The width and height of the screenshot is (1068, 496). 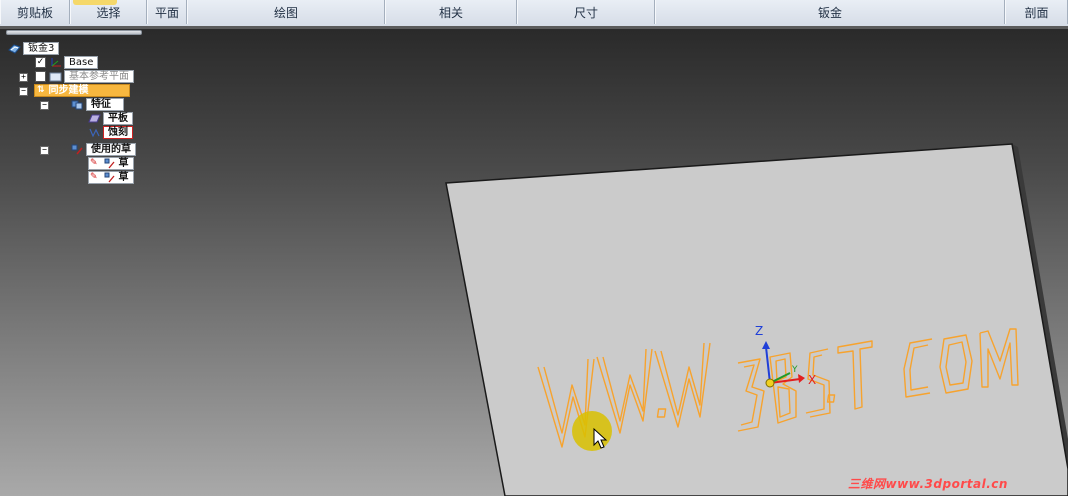 I want to click on plate-feature-icon, so click(x=94, y=118).